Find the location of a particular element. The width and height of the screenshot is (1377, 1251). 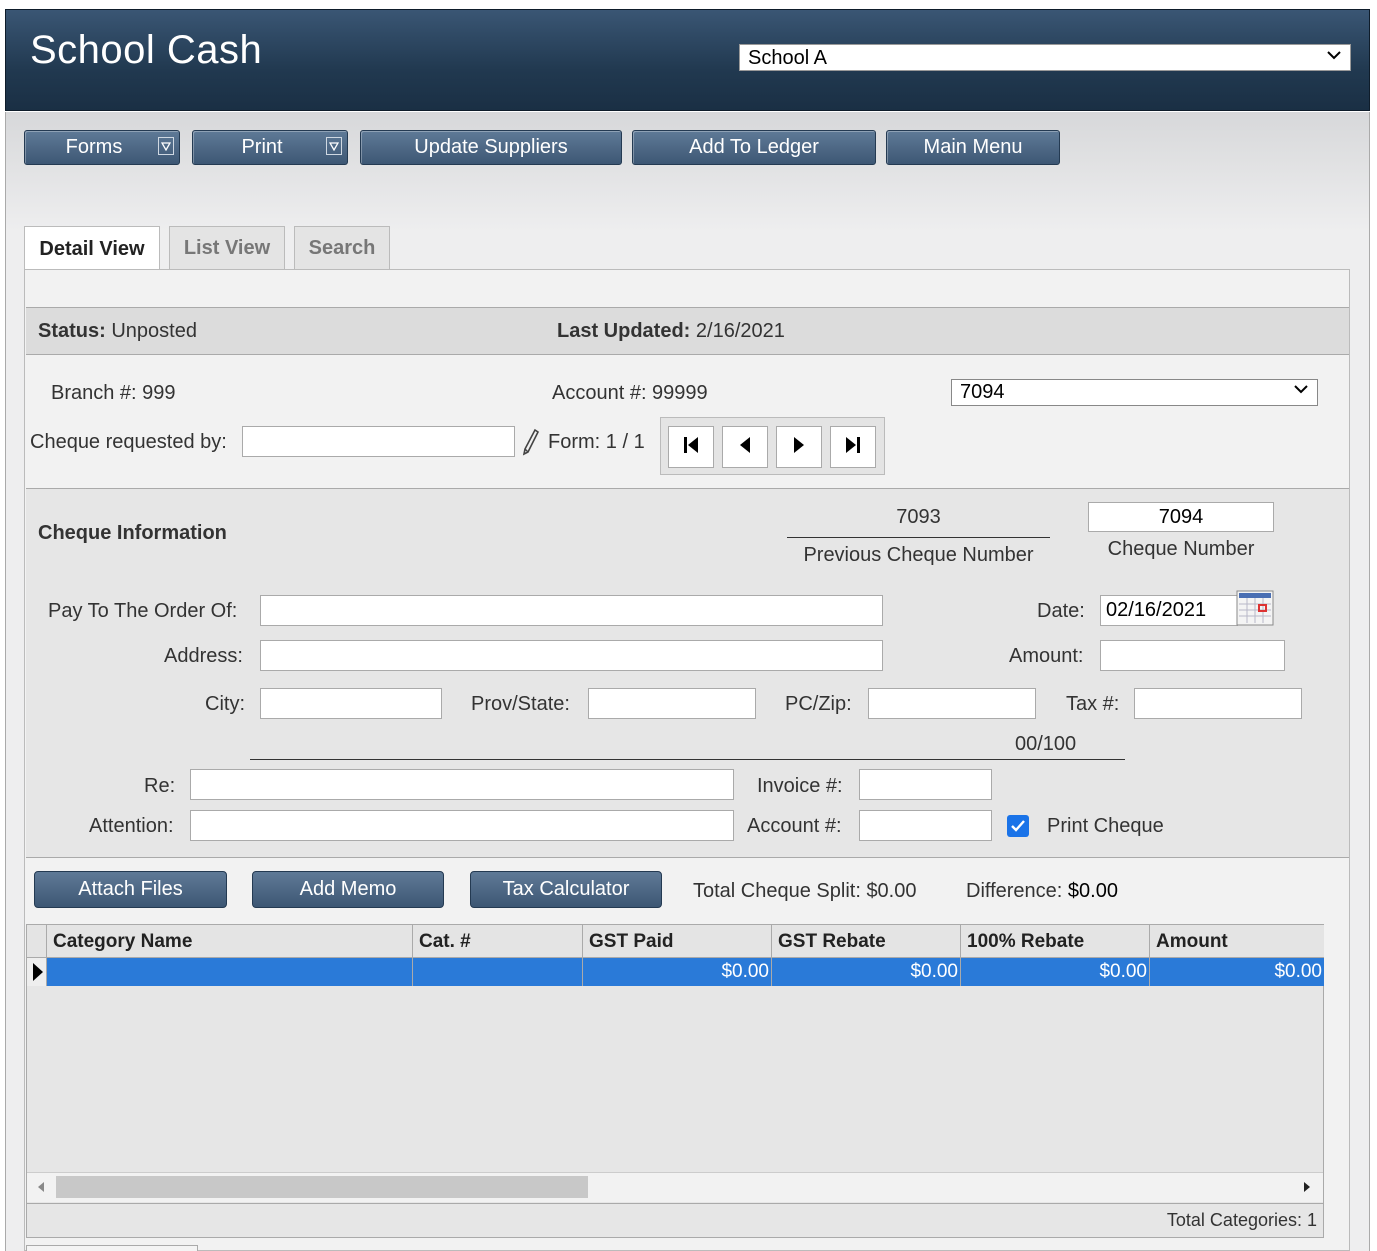

address-label: Address: is located at coordinates (203, 656).